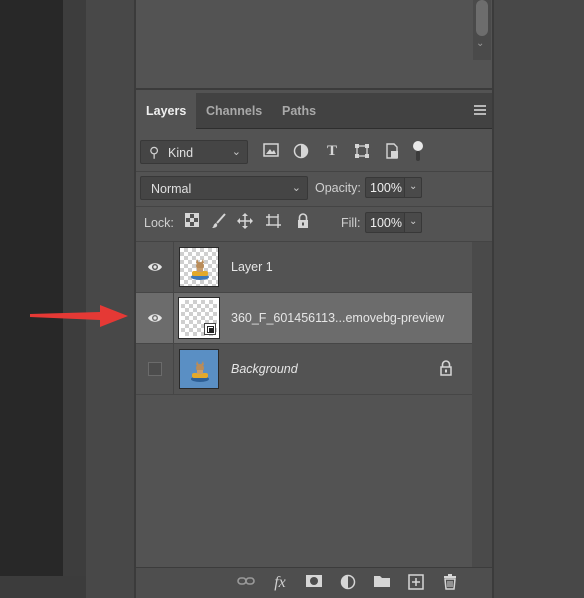  Describe the element at coordinates (245, 222) in the screenshot. I see `lock-position-icon` at that location.